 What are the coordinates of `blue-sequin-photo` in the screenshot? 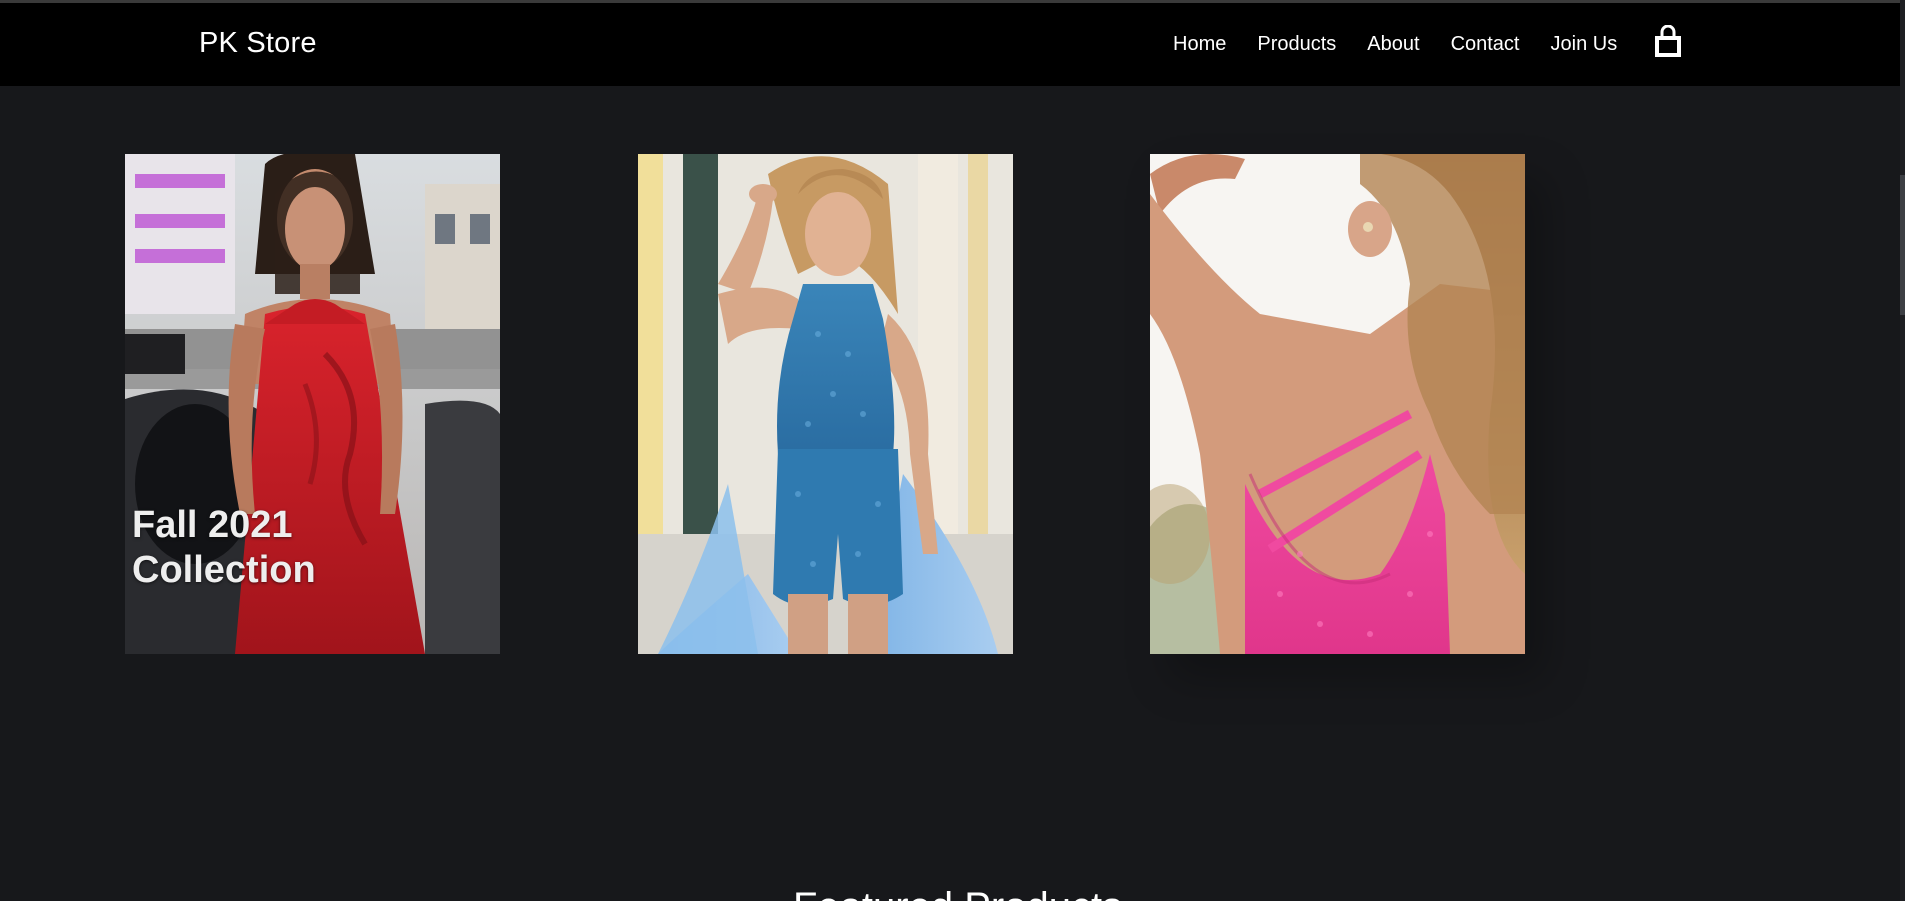 It's located at (825, 404).